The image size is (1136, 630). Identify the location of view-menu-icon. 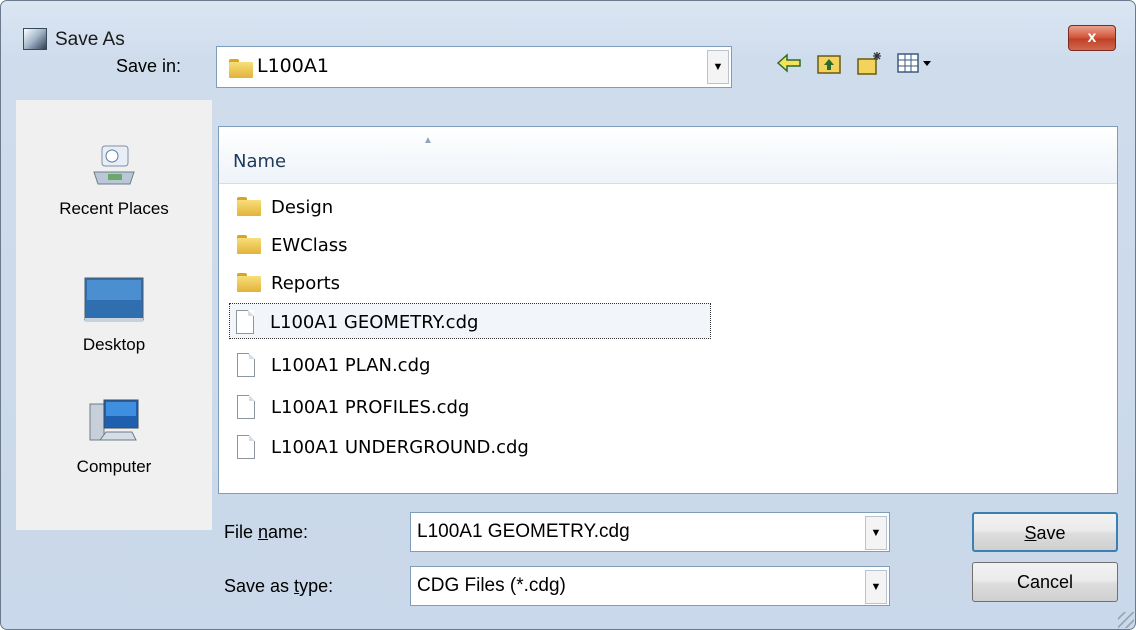
(916, 63).